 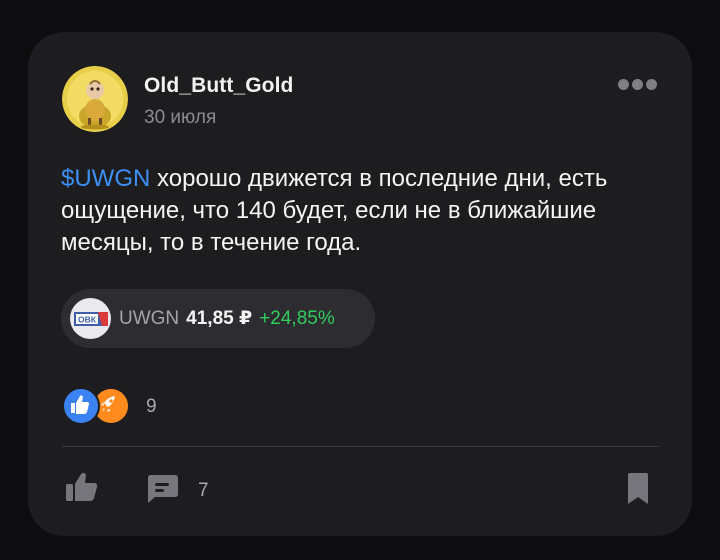 I want to click on author-name: Old_Butt_Gold, so click(x=218, y=86).